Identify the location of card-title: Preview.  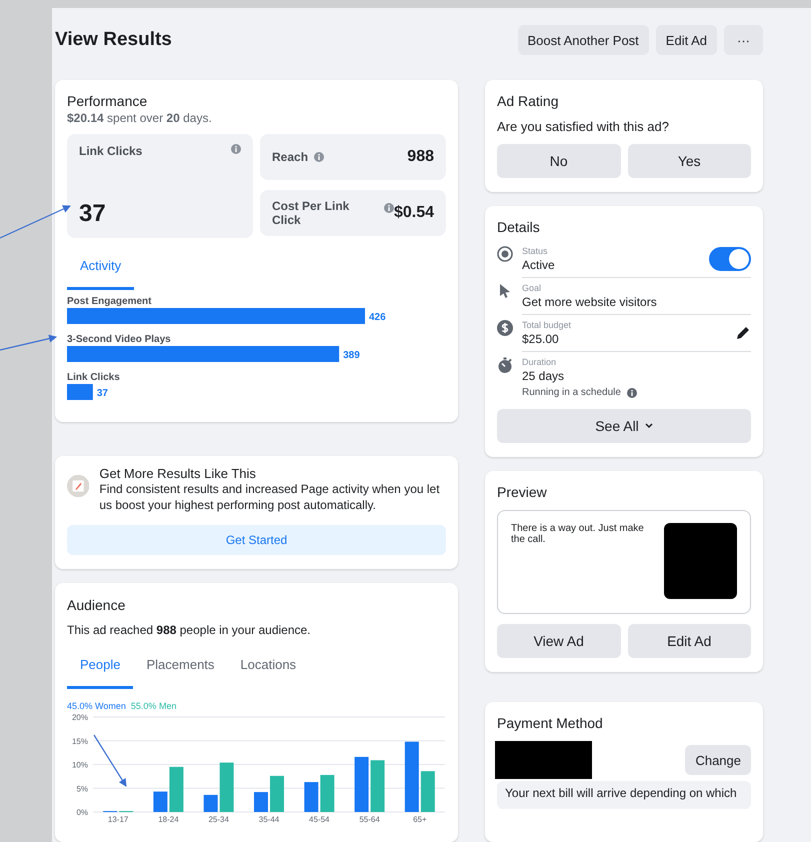
(522, 492).